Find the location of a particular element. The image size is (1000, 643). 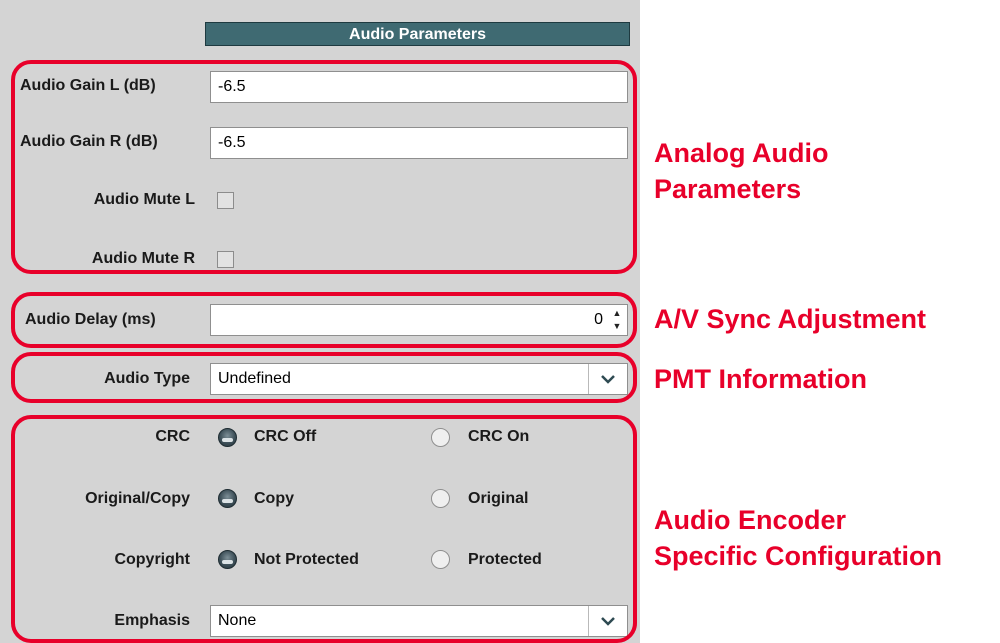

pmt-annotation: PMT Information is located at coordinates (760, 379).